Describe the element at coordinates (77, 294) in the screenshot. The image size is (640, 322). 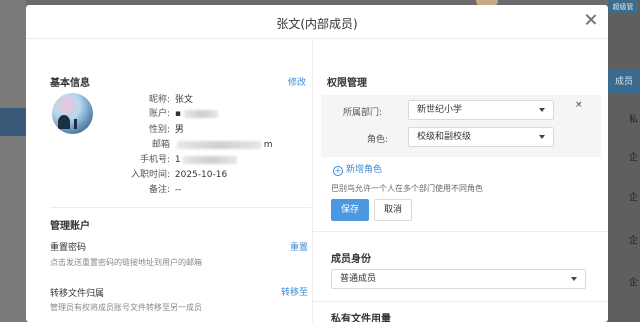
I see `transfer-files-title: 转移文件归属` at that location.